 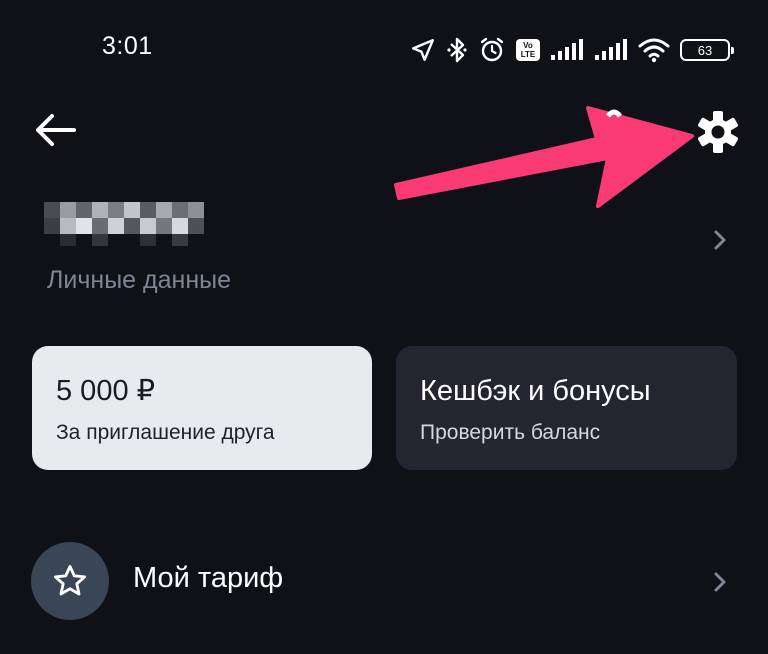 I want to click on volte-icon: Vo LTE, so click(x=528, y=50).